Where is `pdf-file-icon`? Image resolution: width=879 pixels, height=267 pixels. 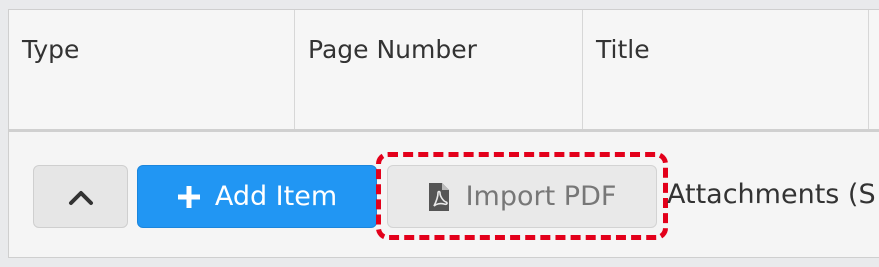
pdf-file-icon is located at coordinates (438, 196).